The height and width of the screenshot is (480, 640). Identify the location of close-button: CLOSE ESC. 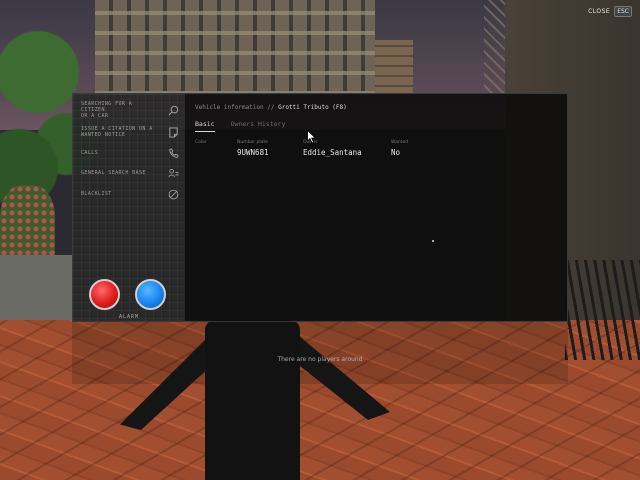
(610, 11).